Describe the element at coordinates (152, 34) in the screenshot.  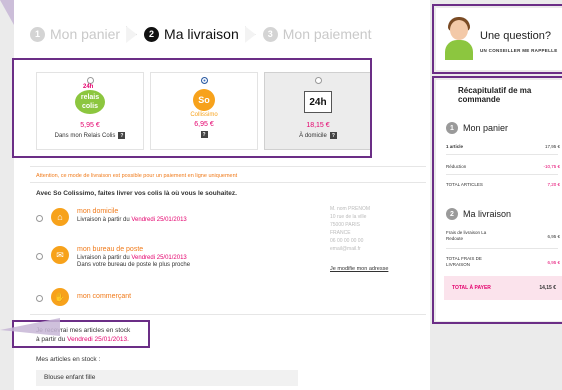
I see `step-number: 2` at that location.